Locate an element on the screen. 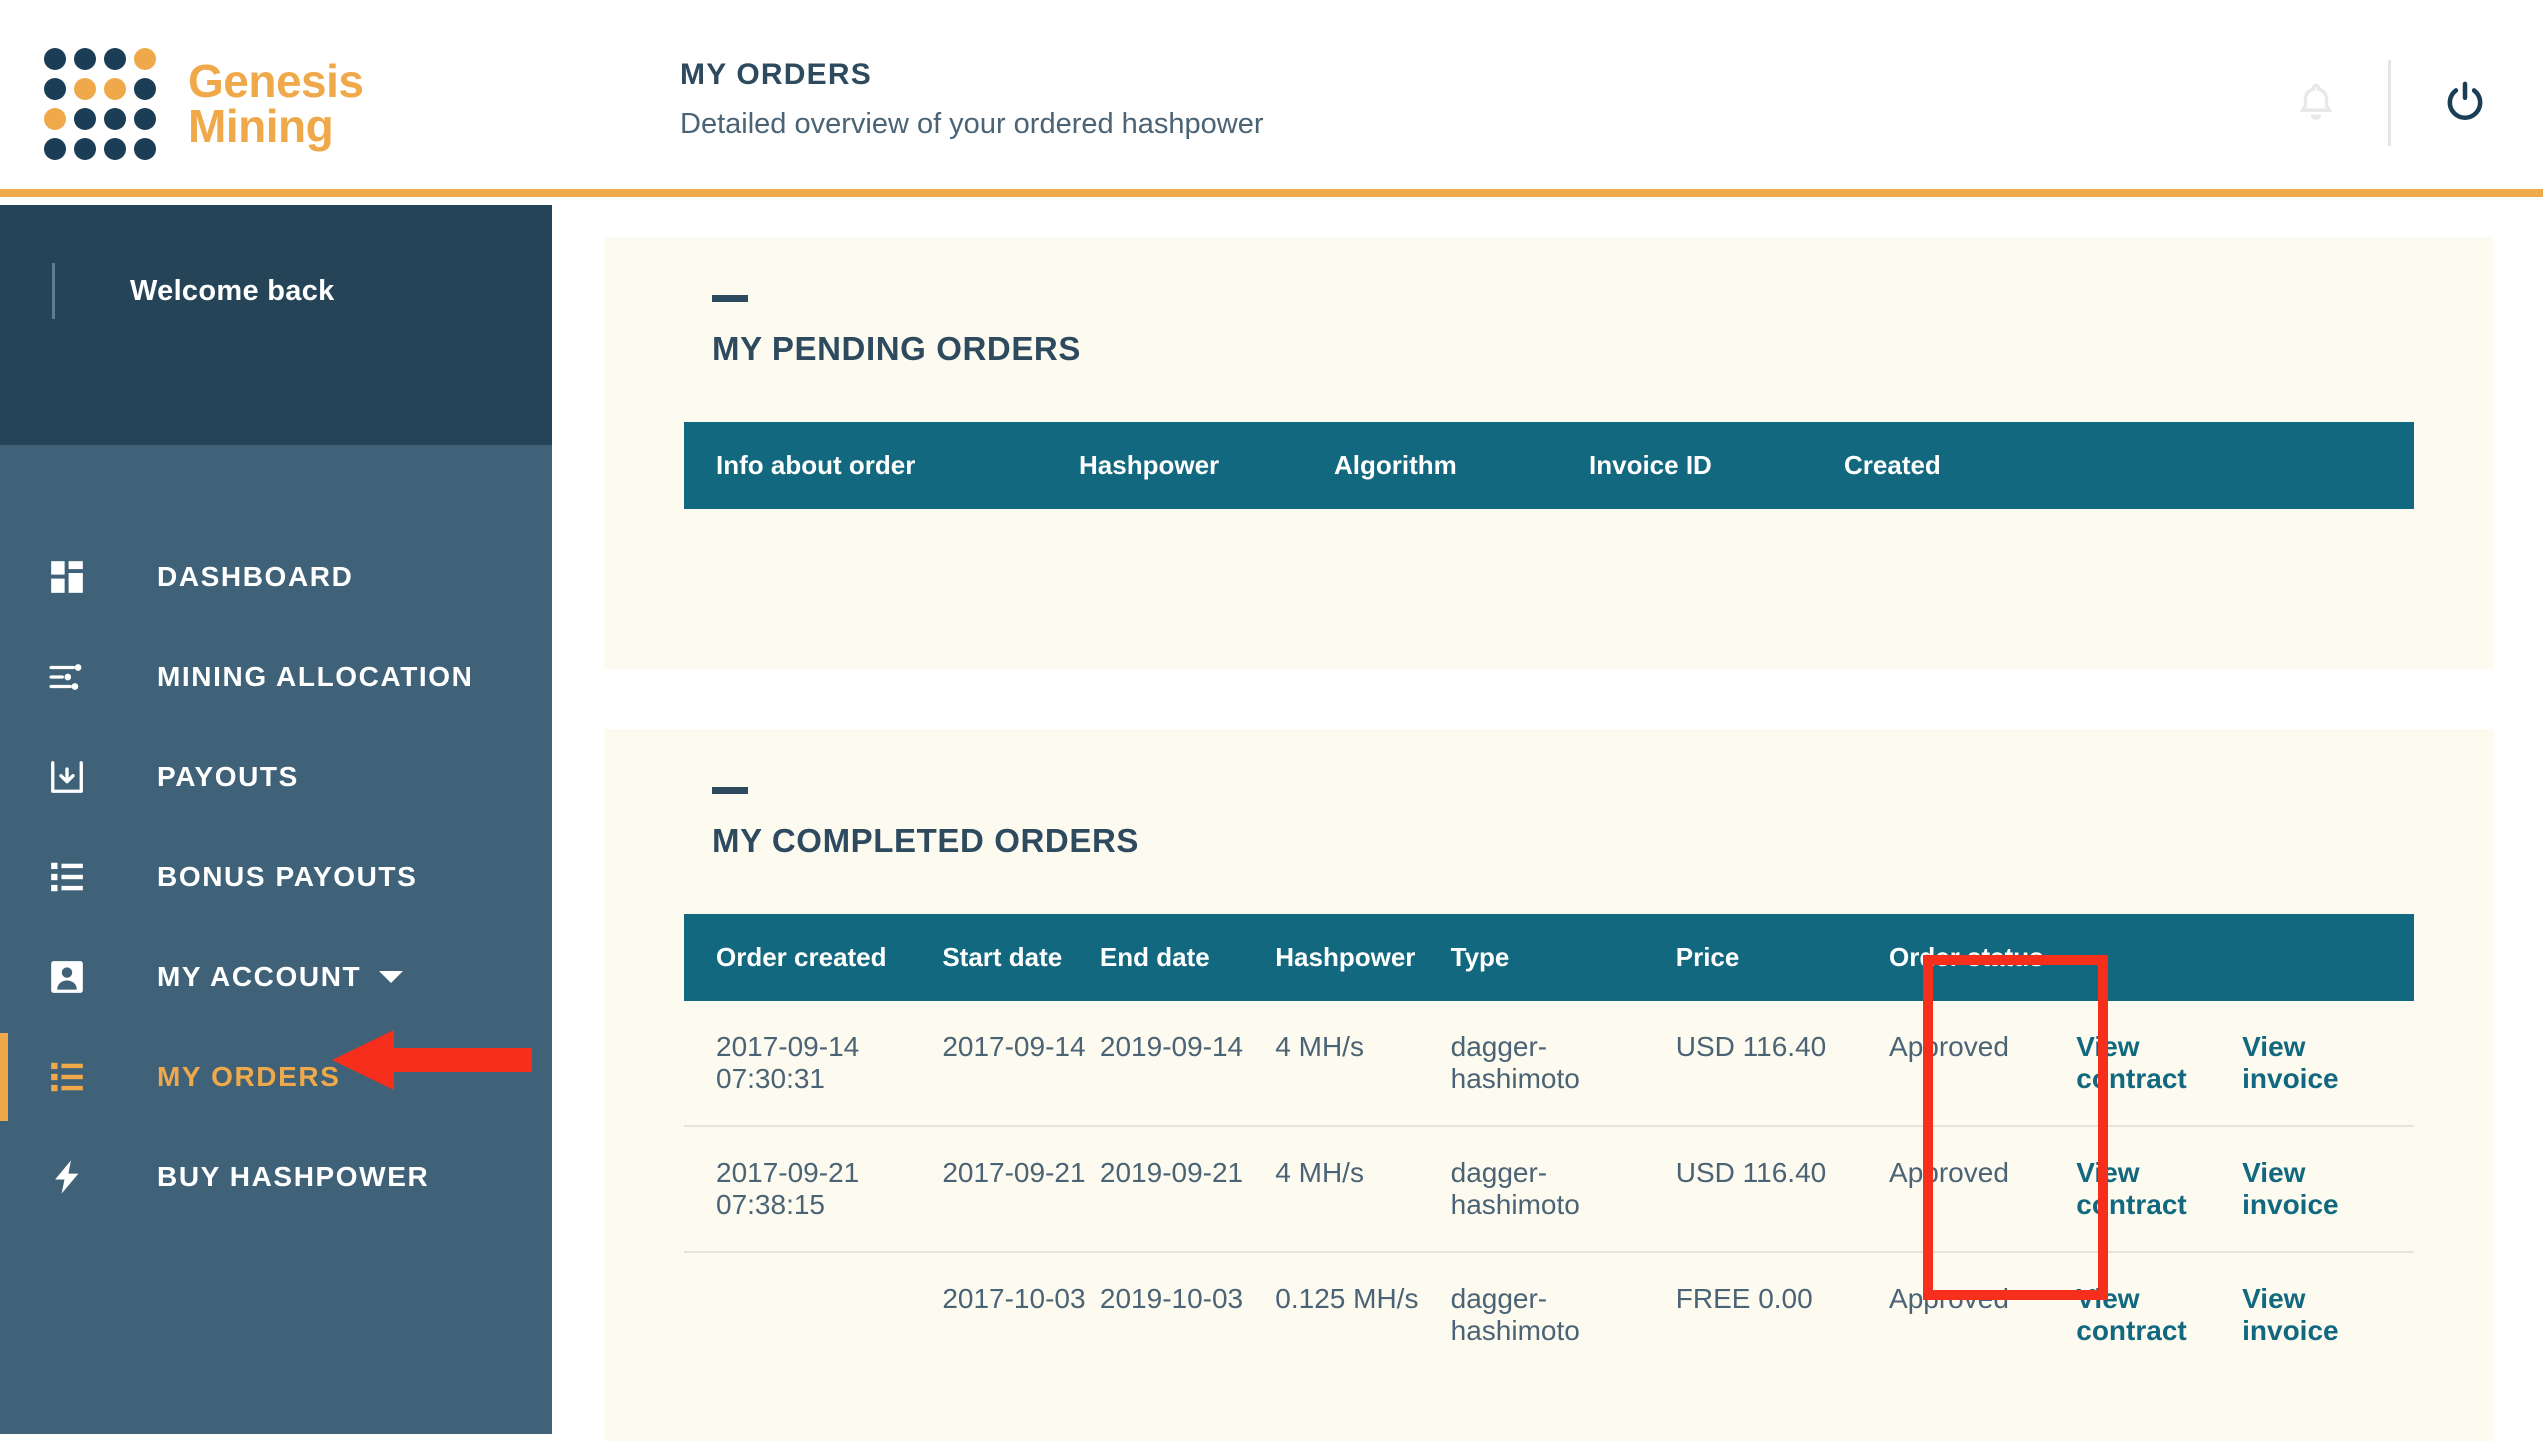  bell-icon is located at coordinates (2316, 103).